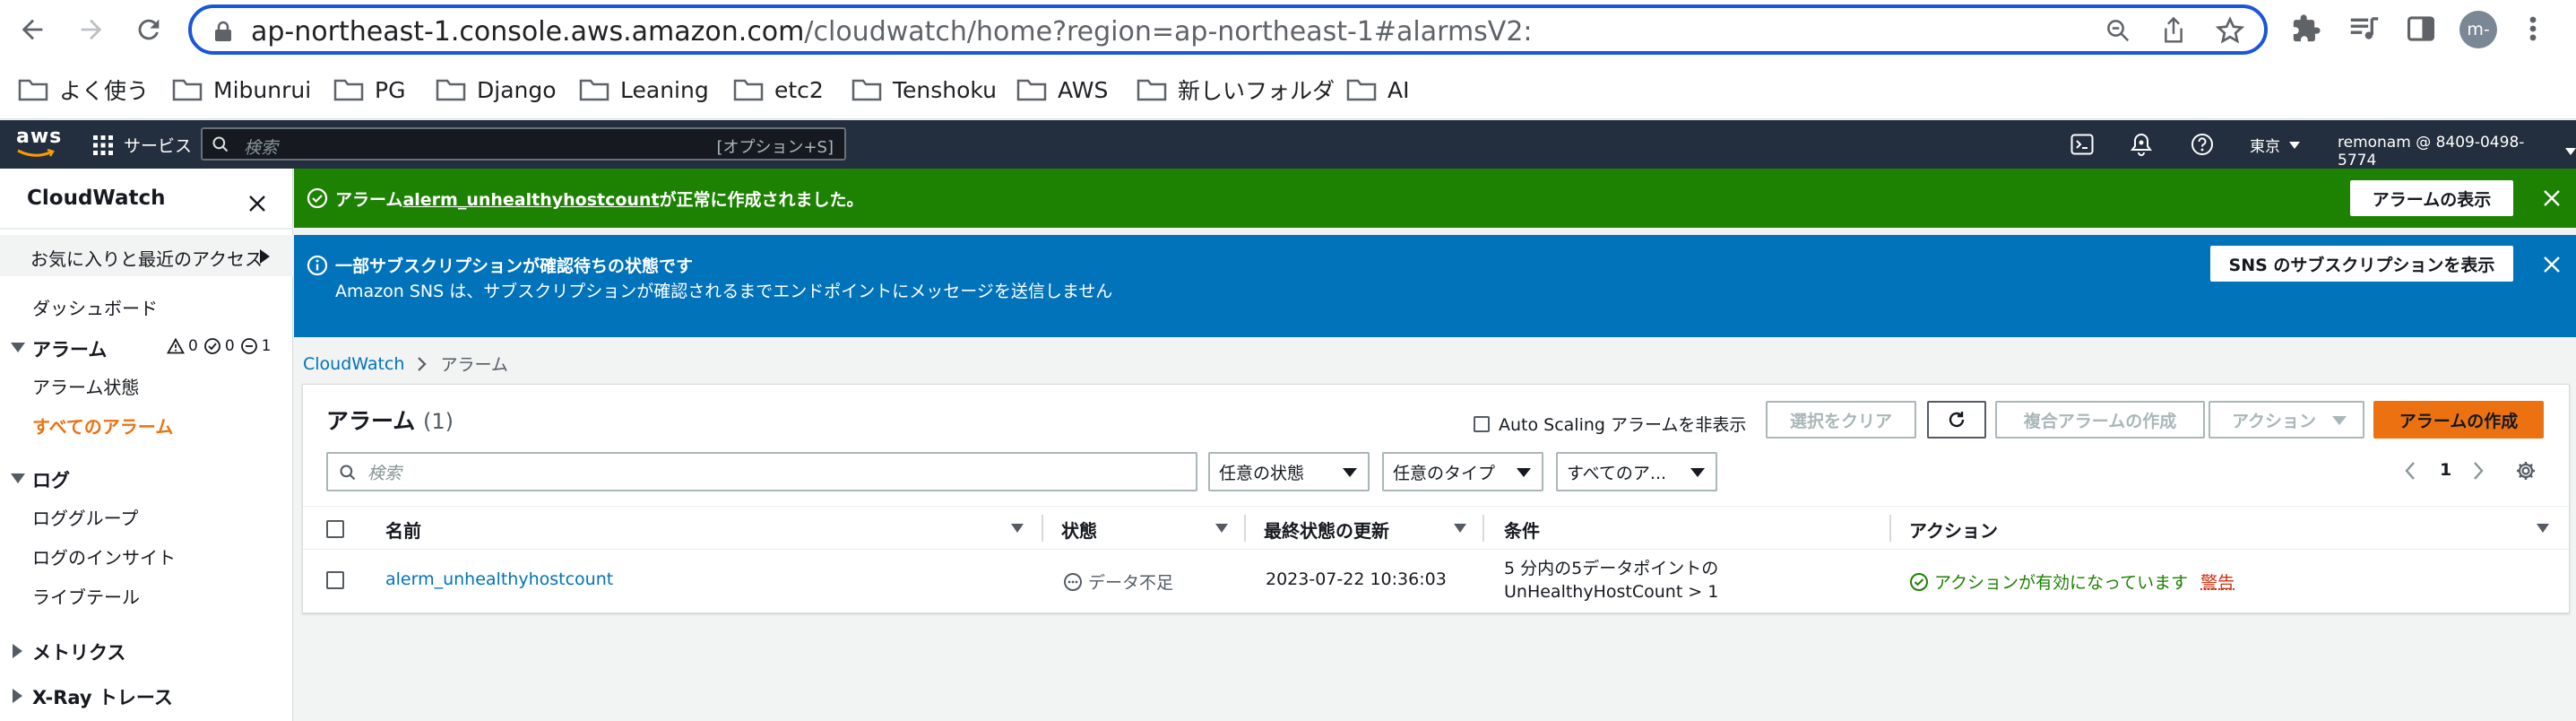 The image size is (2576, 721). I want to click on bookmark-folder: Mibunrui, so click(241, 89).